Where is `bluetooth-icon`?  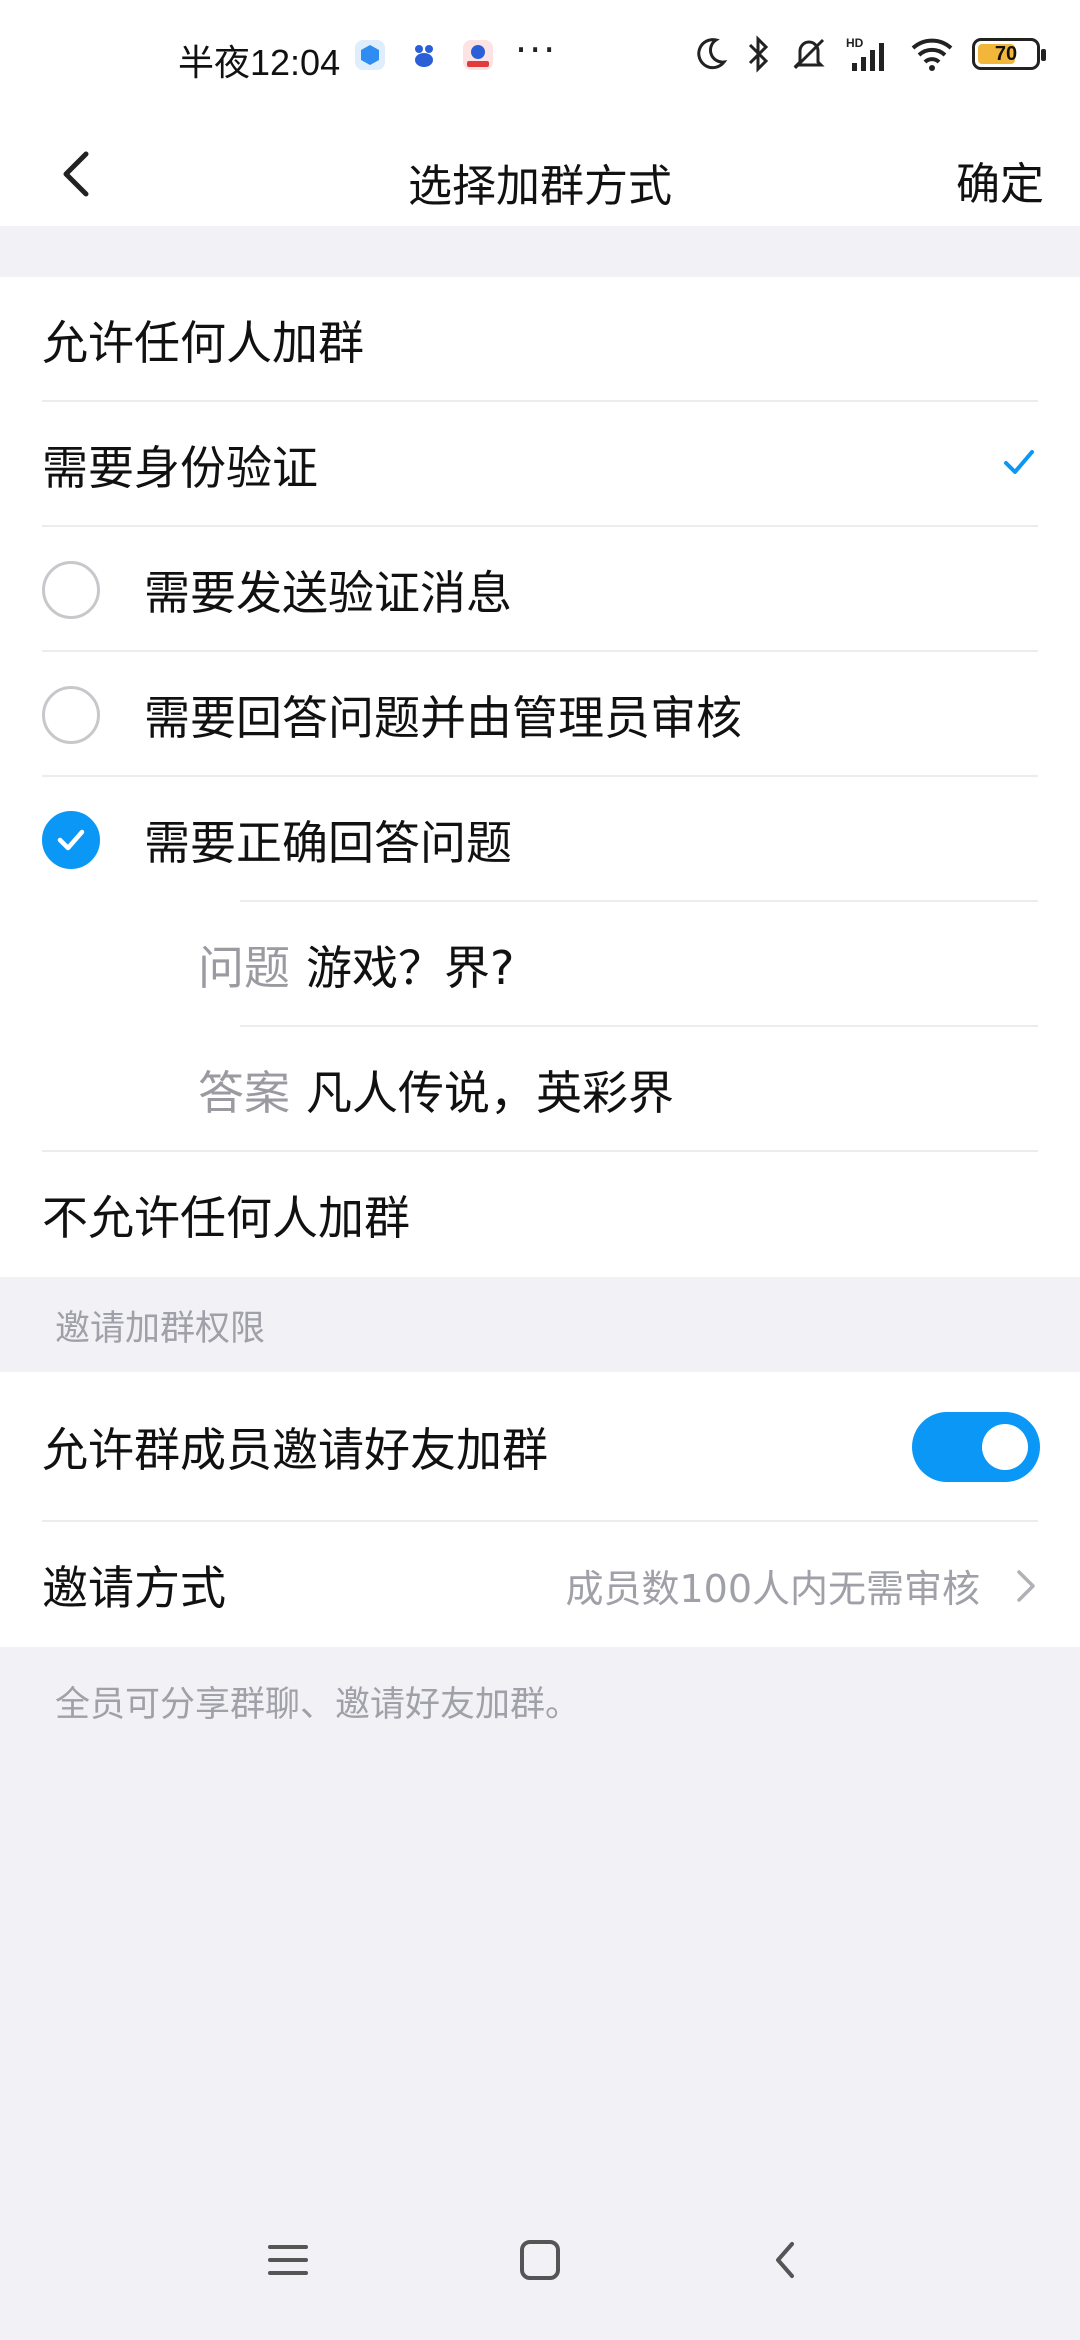
bluetooth-icon is located at coordinates (758, 54).